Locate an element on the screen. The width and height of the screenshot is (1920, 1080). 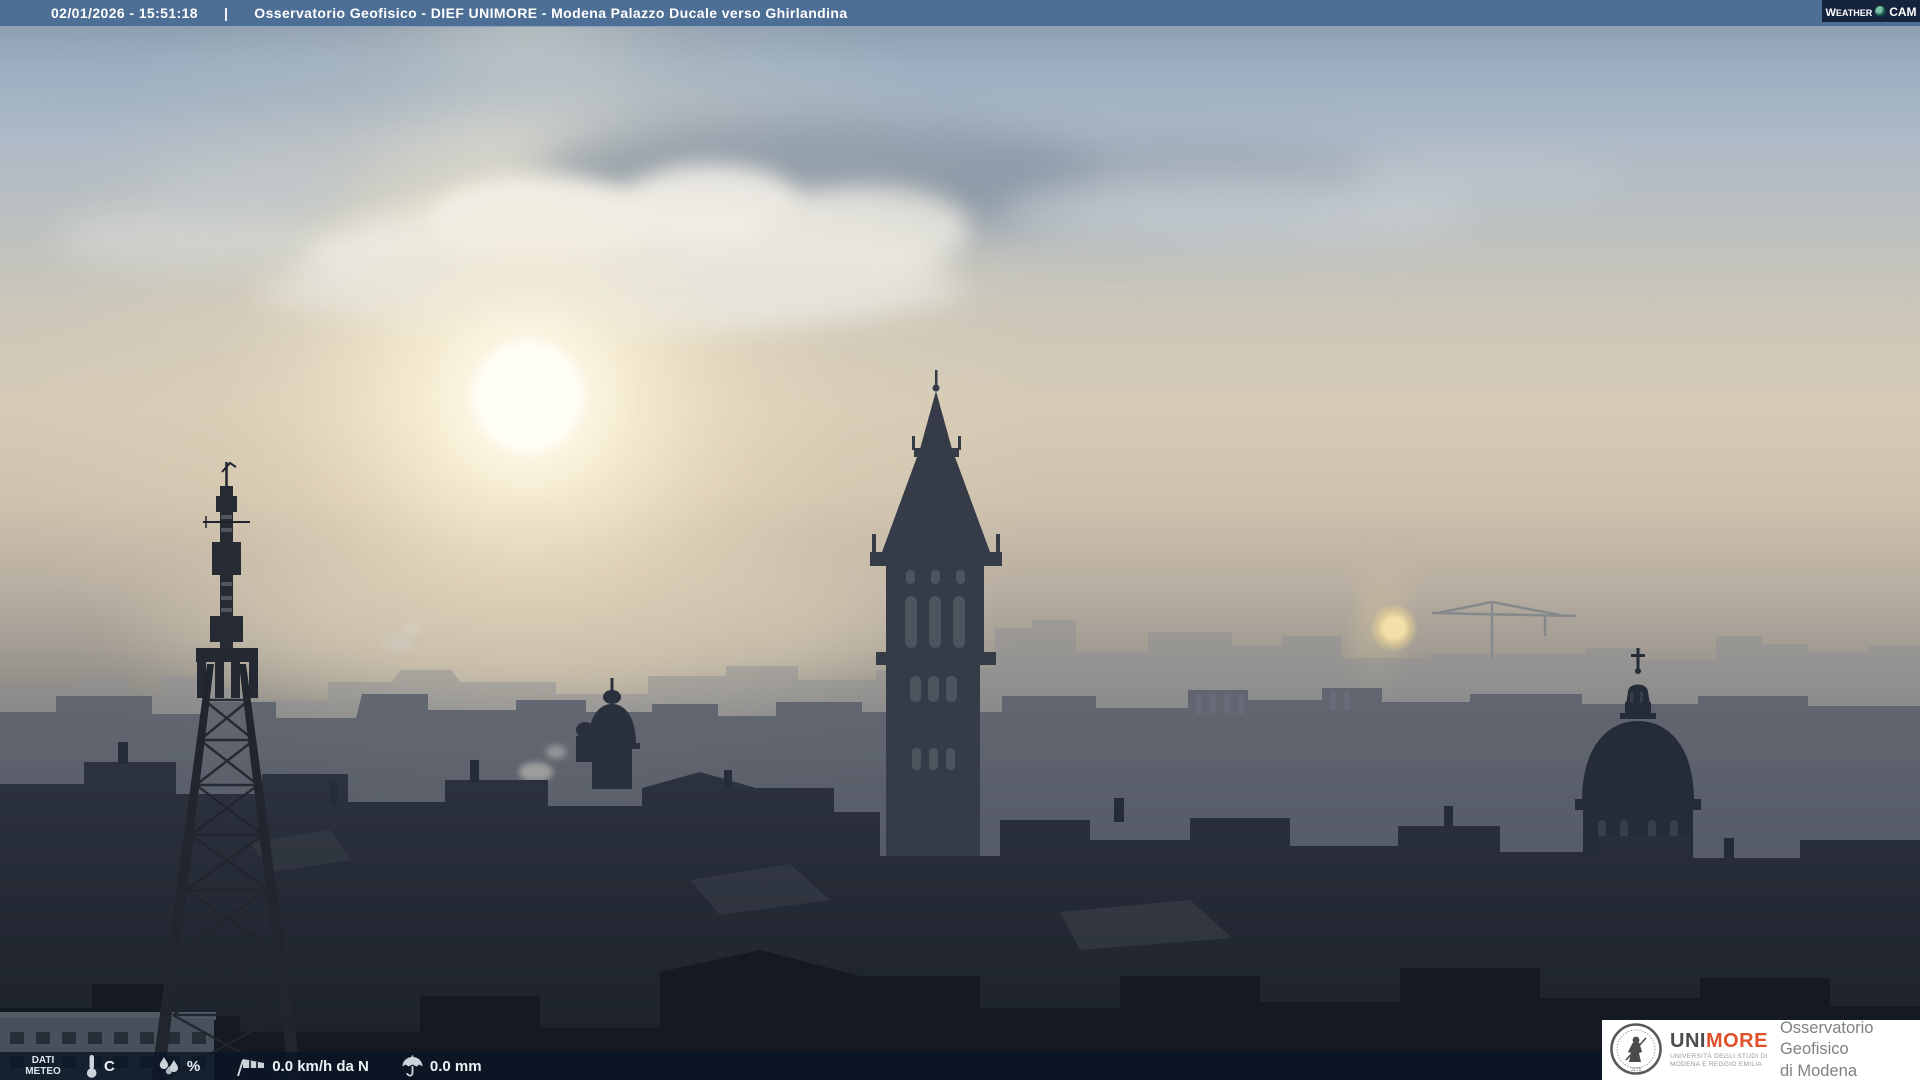
temperature-value: C is located at coordinates (109, 1066).